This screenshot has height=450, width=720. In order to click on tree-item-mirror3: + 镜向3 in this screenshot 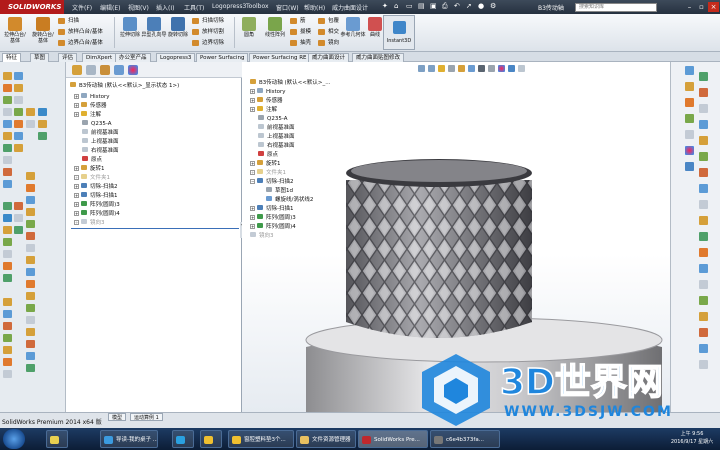, I will do `click(89, 222)`.